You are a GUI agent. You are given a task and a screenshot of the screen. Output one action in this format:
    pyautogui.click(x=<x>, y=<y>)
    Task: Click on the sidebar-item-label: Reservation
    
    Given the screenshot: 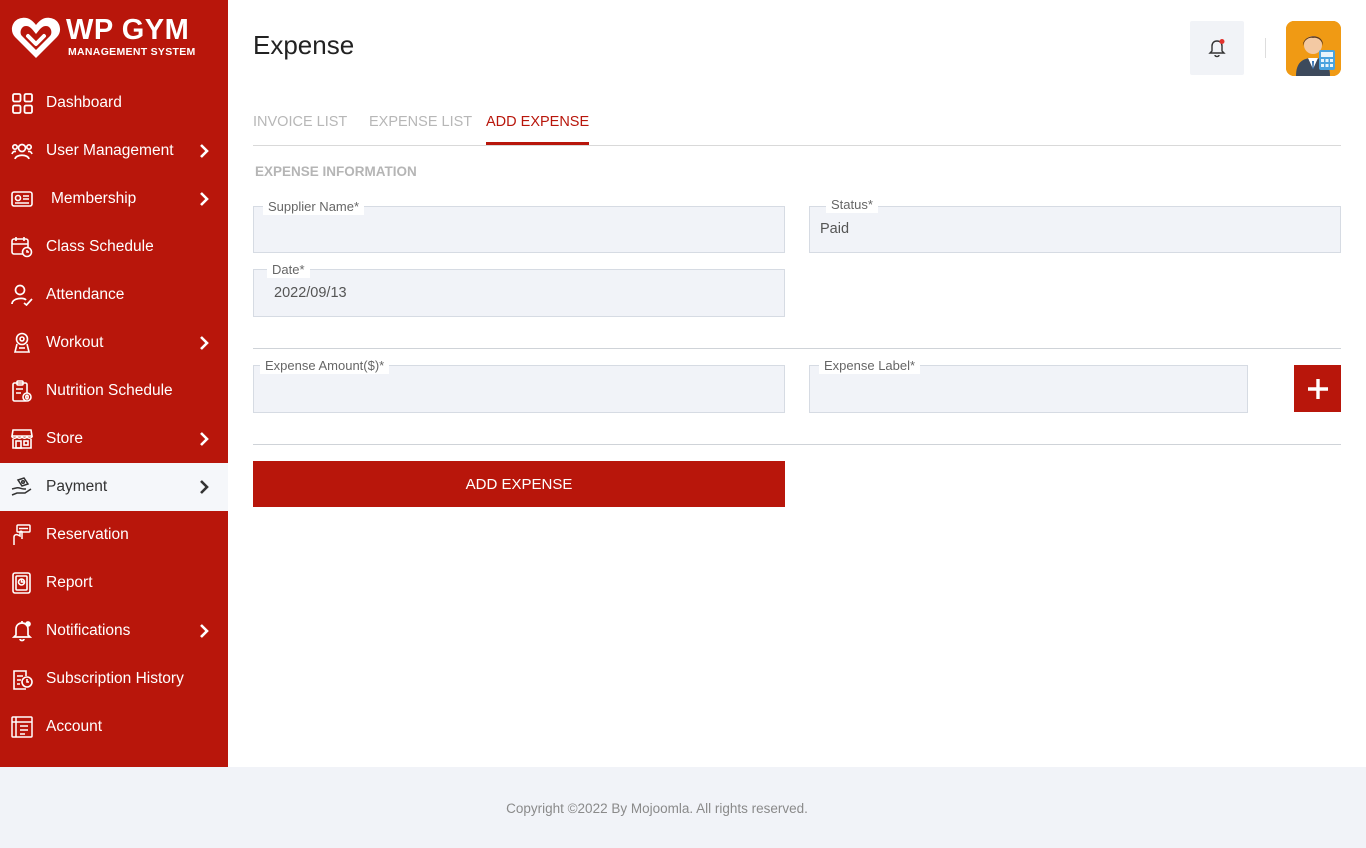 What is the action you would take?
    pyautogui.click(x=87, y=534)
    